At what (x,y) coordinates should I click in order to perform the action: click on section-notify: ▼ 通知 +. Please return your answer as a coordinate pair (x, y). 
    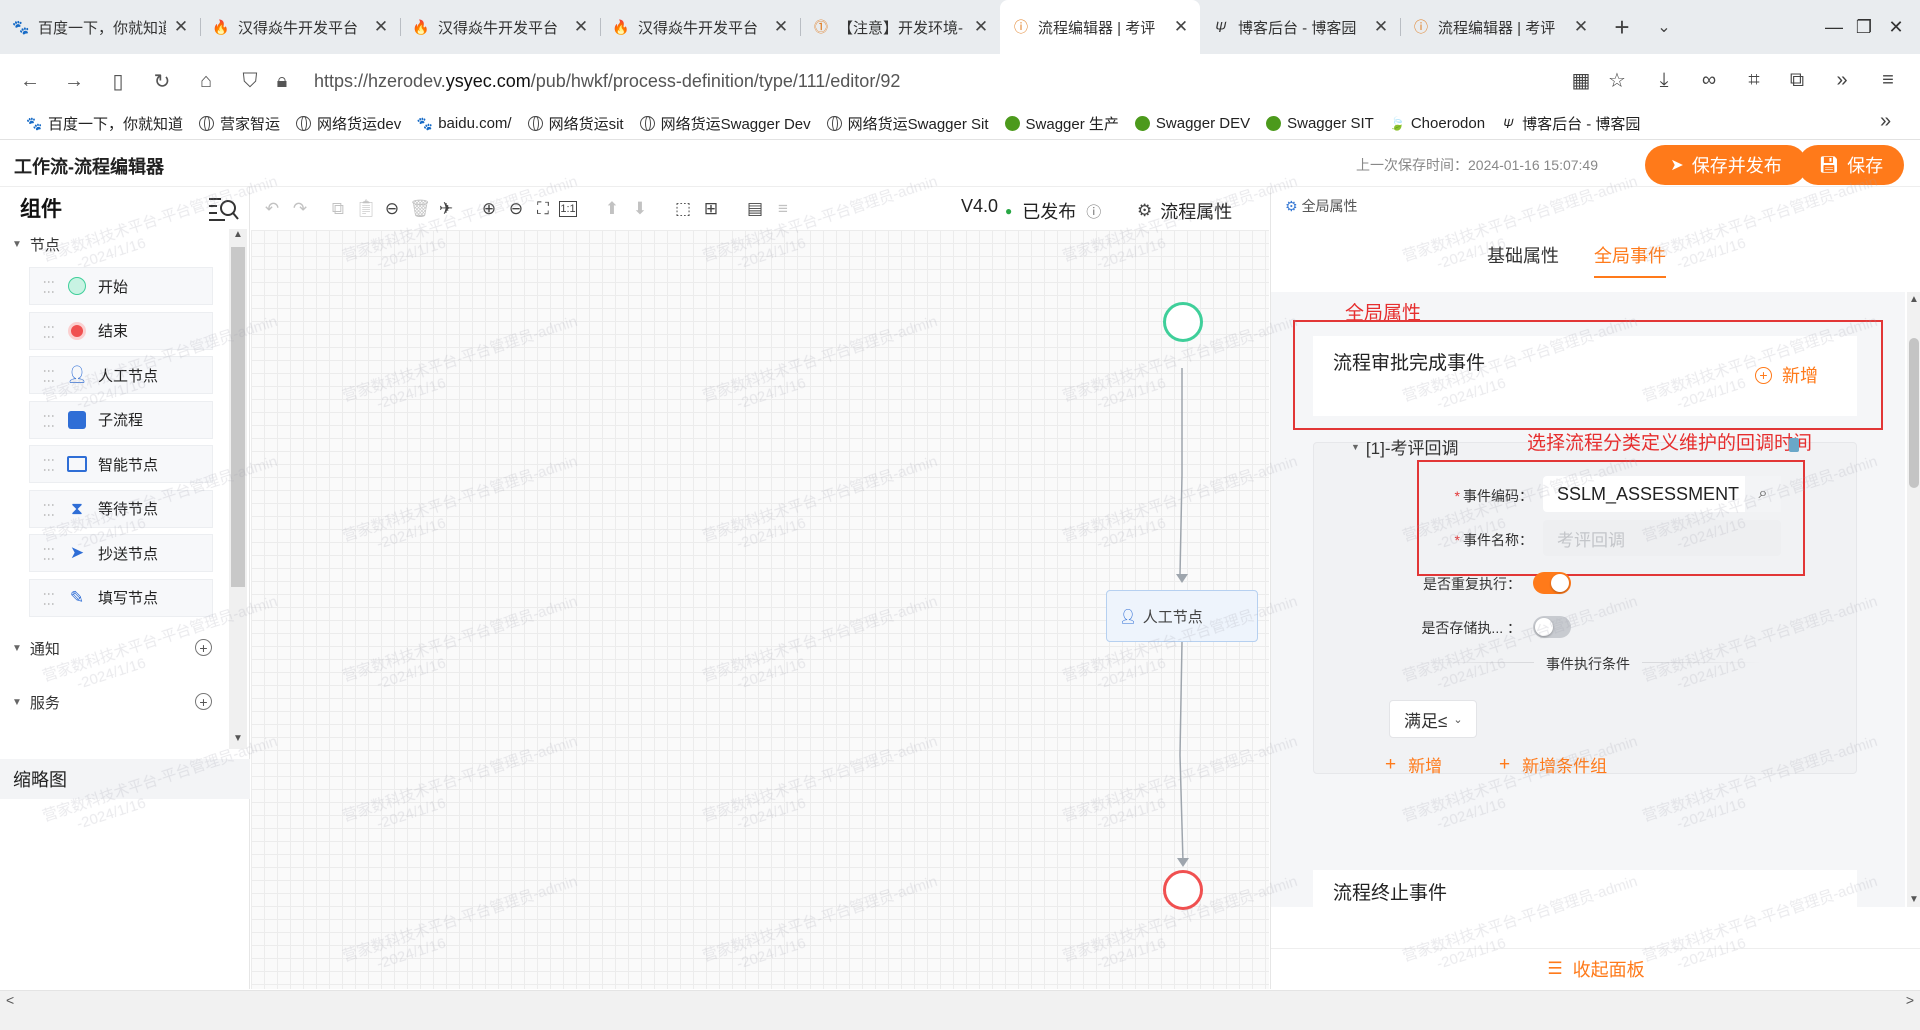
    Looking at the image, I should click on (125, 648).